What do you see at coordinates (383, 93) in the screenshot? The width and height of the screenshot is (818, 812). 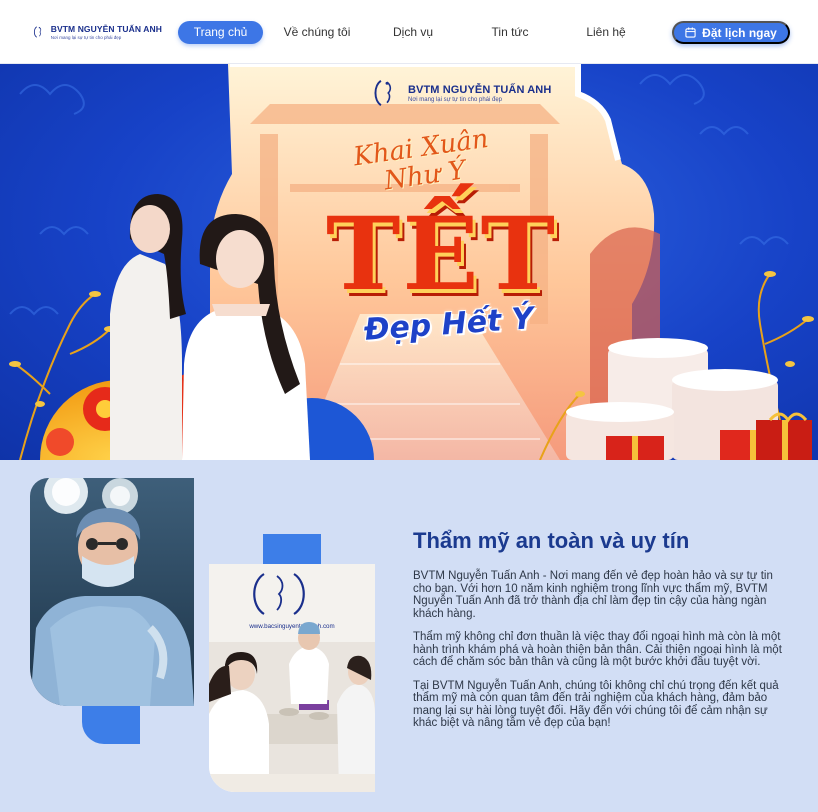 I see `logo-face-icon` at bounding box center [383, 93].